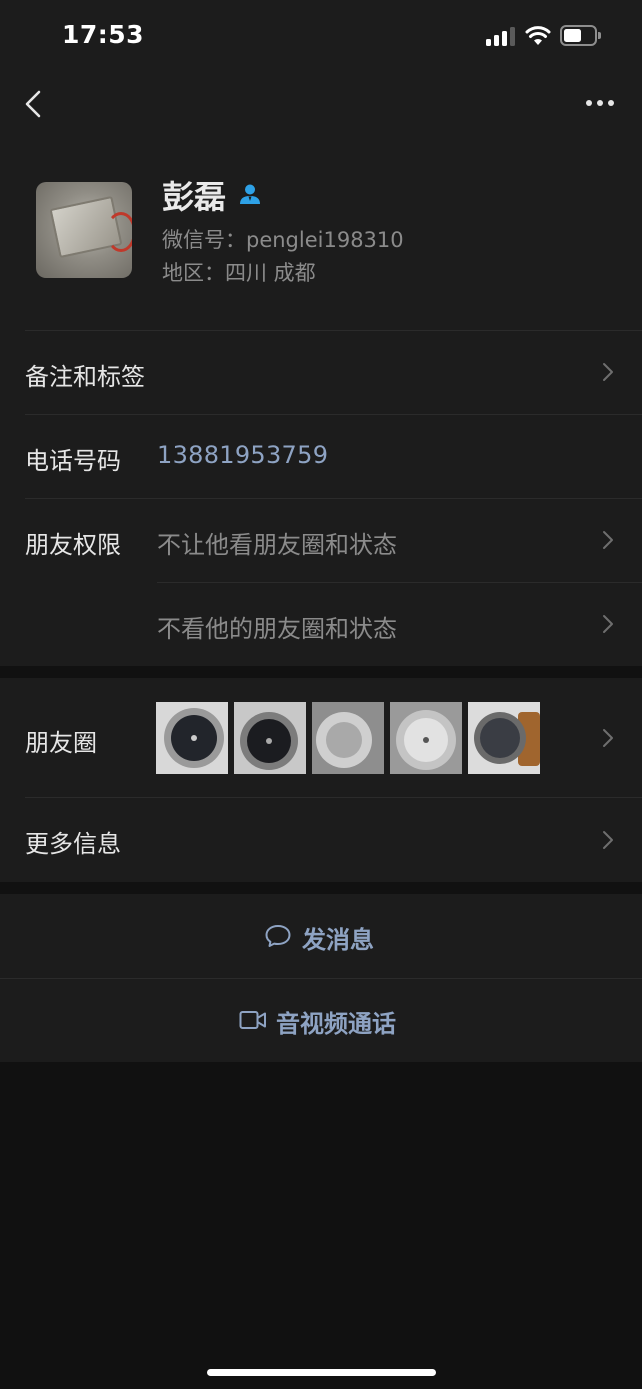 The width and height of the screenshot is (642, 1389). What do you see at coordinates (580, 35) in the screenshot?
I see `battery-icon` at bounding box center [580, 35].